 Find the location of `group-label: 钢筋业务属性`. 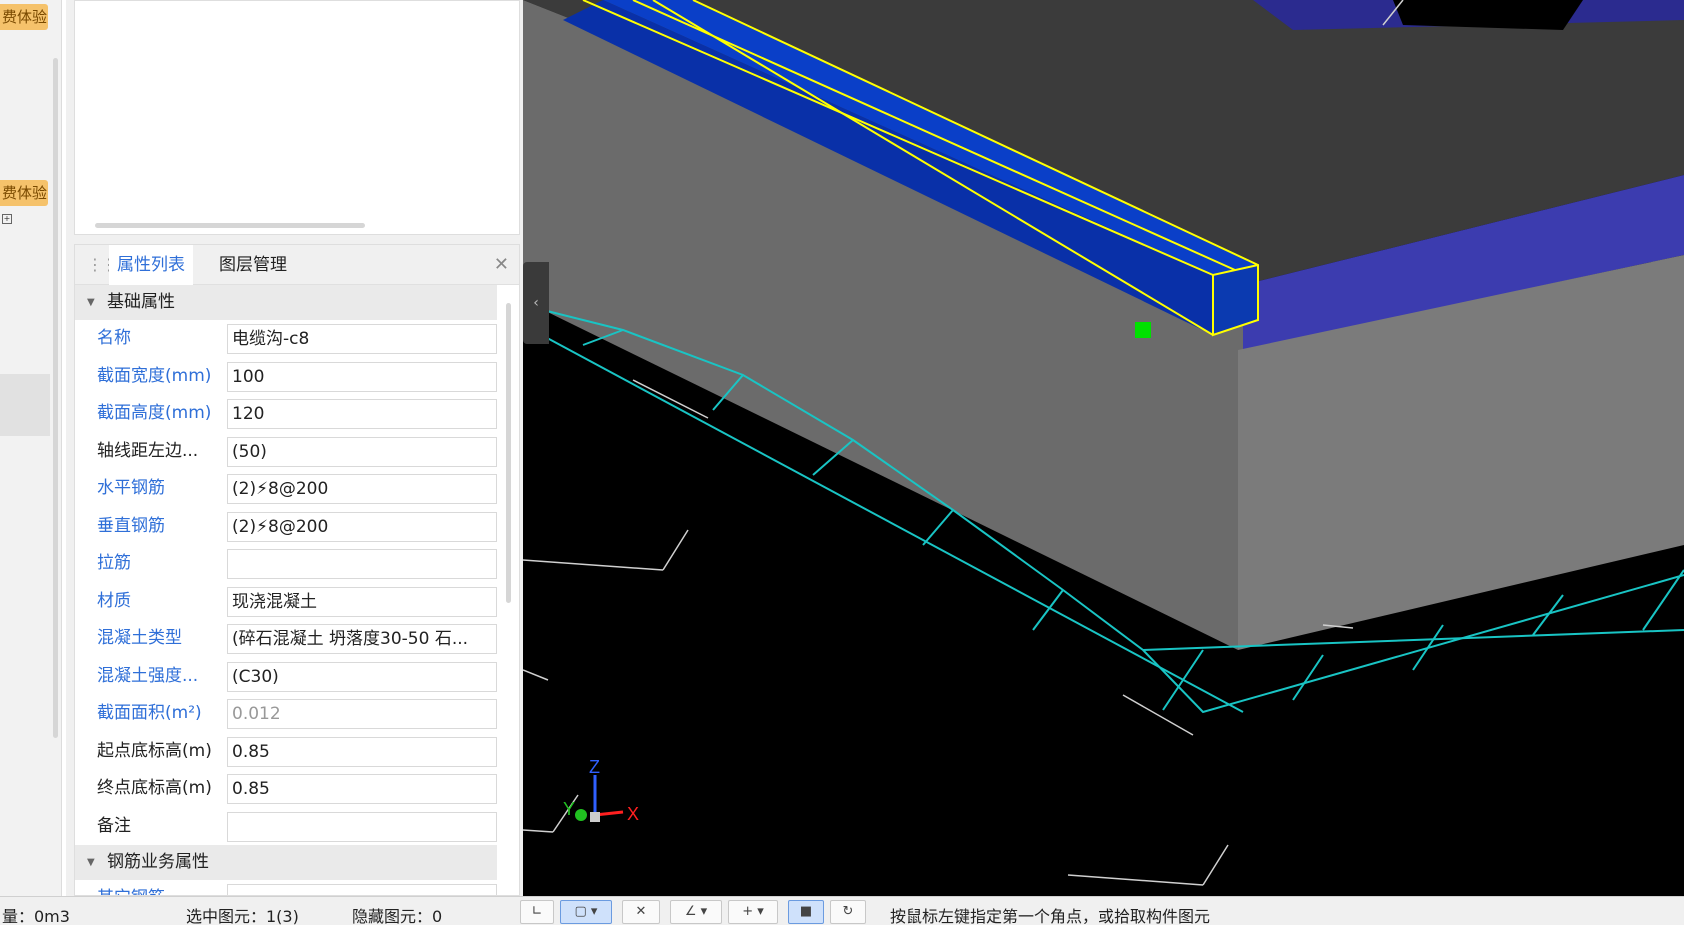

group-label: 钢筋业务属性 is located at coordinates (158, 862).